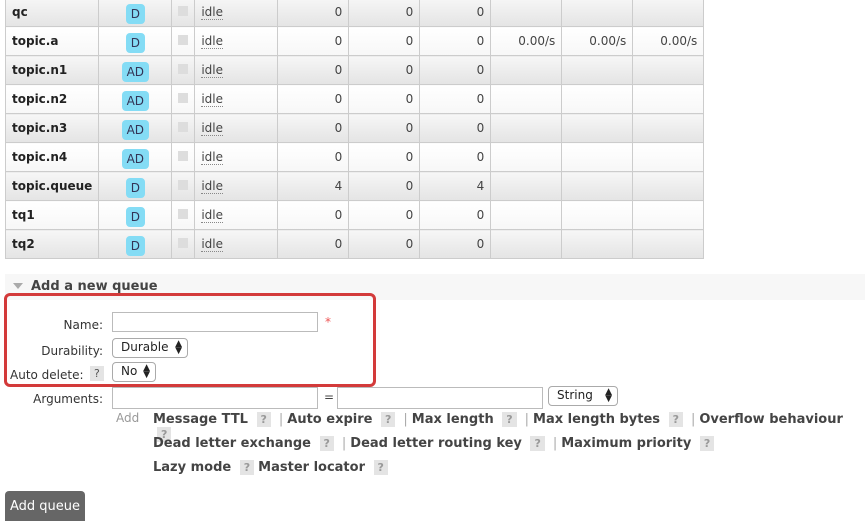 The image size is (865, 523). I want to click on auto-delete-help-icon: ?, so click(97, 373).